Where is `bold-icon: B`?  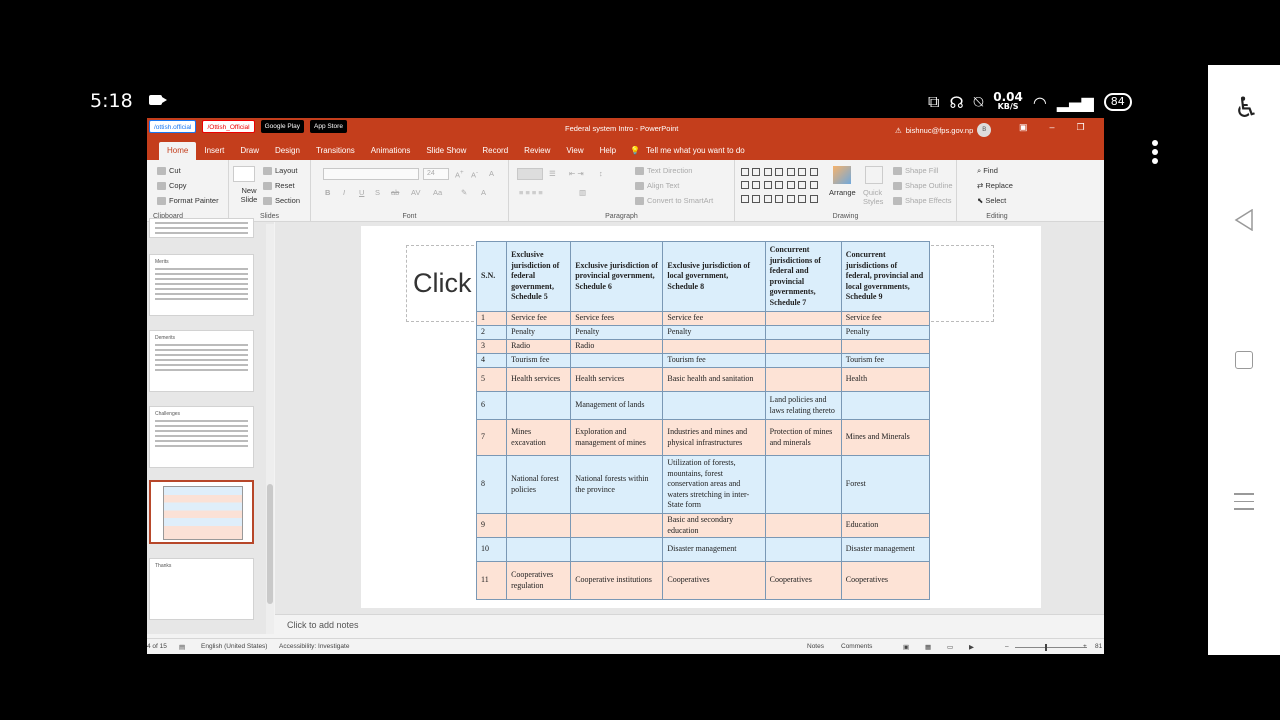 bold-icon: B is located at coordinates (327, 192).